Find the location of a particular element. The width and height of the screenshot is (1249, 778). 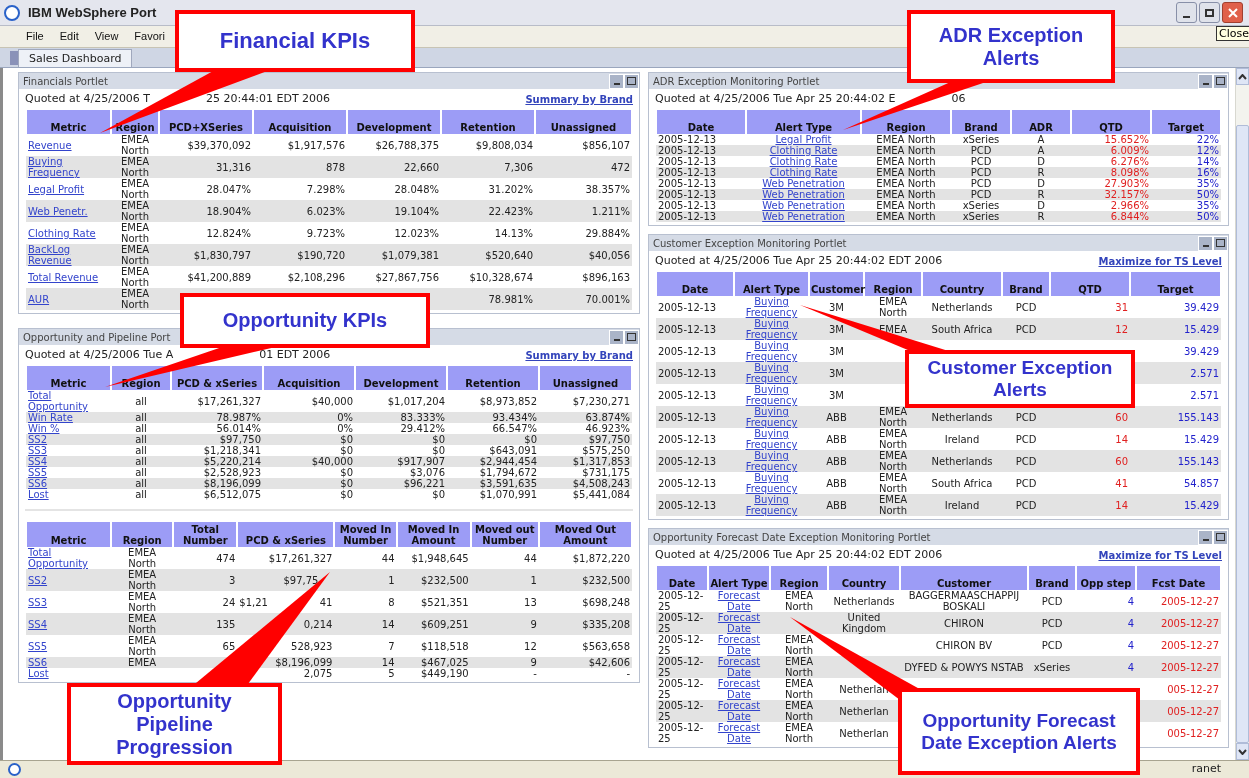

table-link: Web Penetr. is located at coordinates (58, 211).